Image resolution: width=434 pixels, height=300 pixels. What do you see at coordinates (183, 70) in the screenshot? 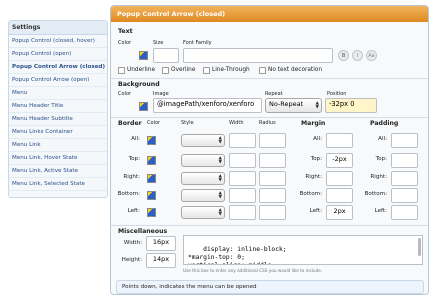
I see `overline-label: Overline` at bounding box center [183, 70].